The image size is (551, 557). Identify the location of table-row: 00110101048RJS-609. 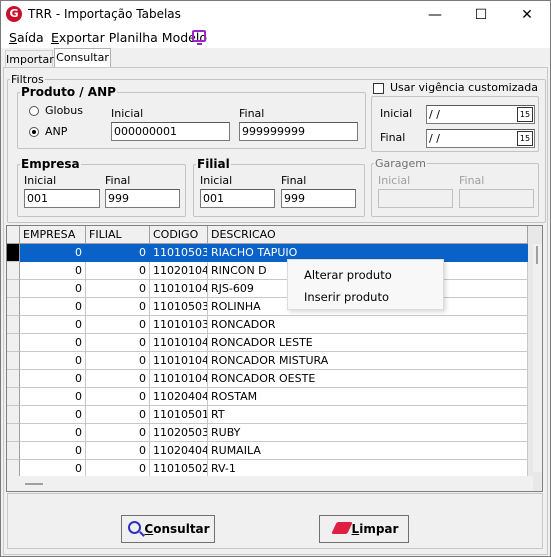
(267, 289).